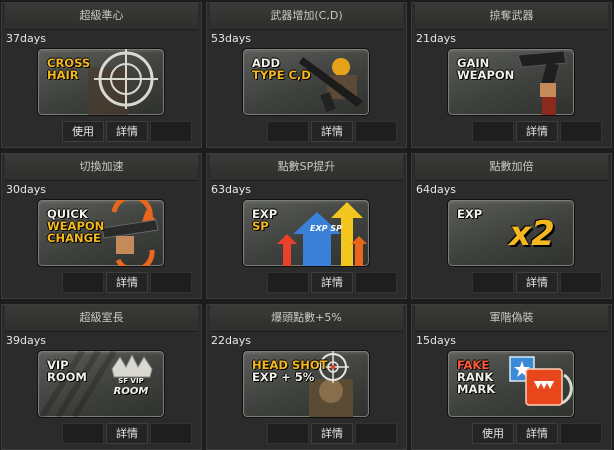  What do you see at coordinates (436, 189) in the screenshot?
I see `days-remaining: 64days` at bounding box center [436, 189].